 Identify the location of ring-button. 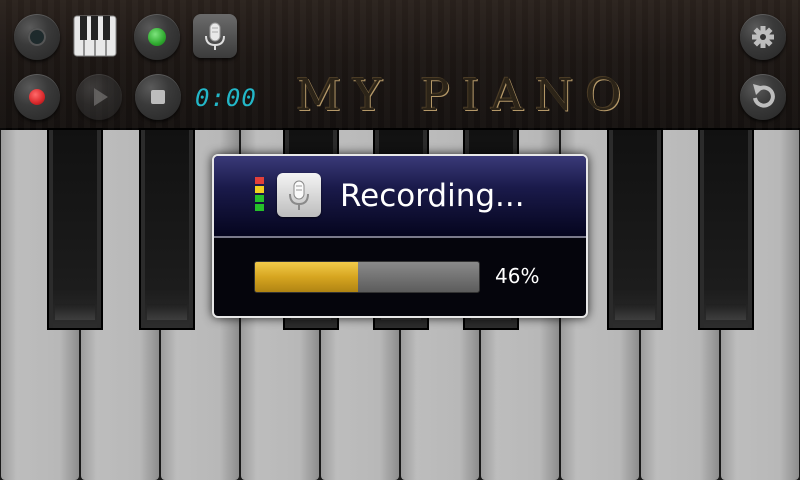
(37, 37).